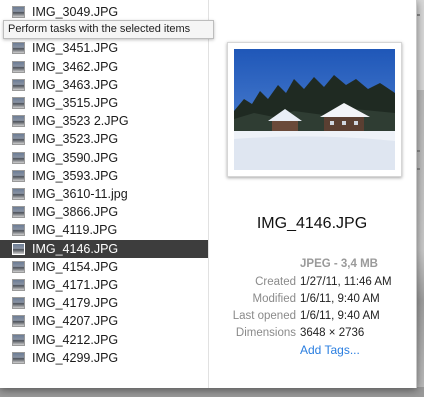 Image resolution: width=424 pixels, height=397 pixels. What do you see at coordinates (75, 103) in the screenshot?
I see `file-name: IMG_3515.JPG` at bounding box center [75, 103].